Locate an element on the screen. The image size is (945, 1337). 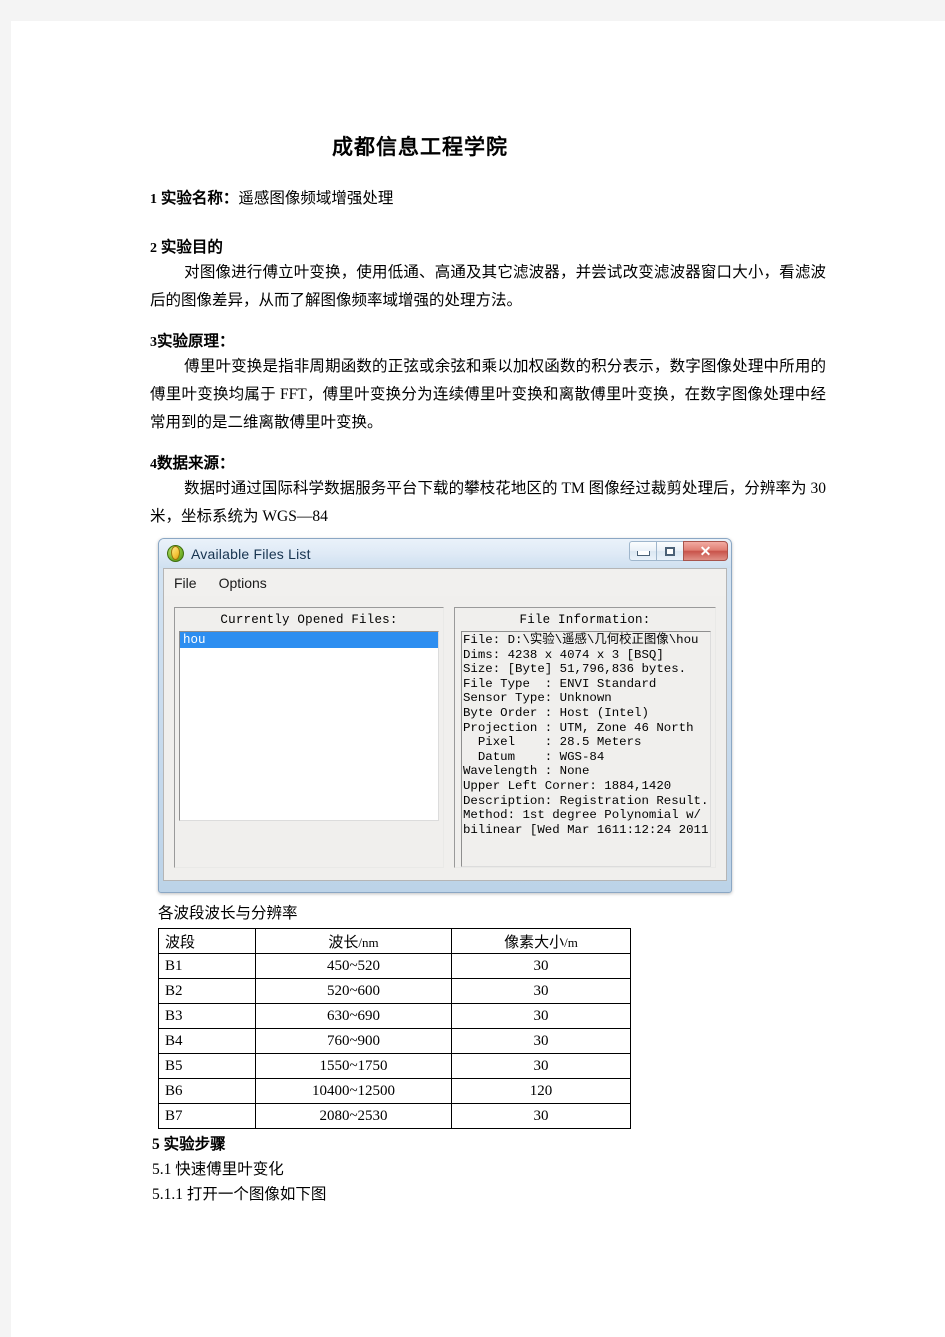
info-line: Upper Left Corner: 1884,1420 is located at coordinates (567, 785).